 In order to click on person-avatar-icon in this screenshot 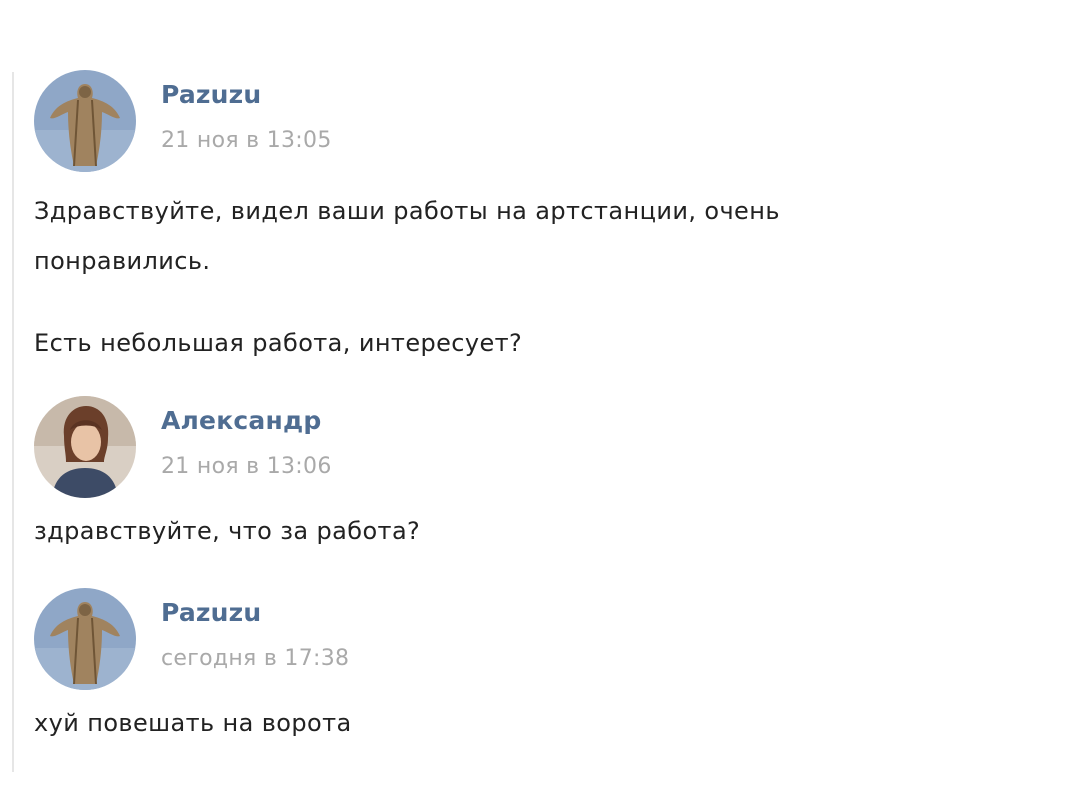, I will do `click(85, 447)`.